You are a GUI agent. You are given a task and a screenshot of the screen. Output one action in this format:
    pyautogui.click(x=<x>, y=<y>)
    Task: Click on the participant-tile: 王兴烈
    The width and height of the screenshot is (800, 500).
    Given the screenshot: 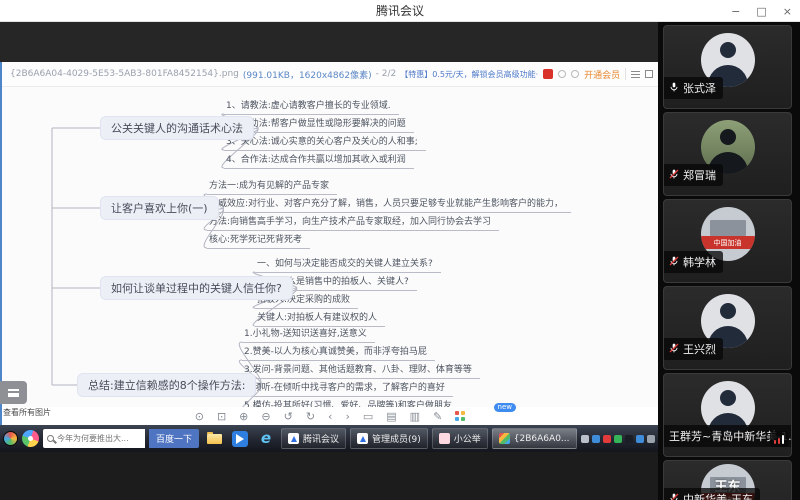 What is the action you would take?
    pyautogui.click(x=727, y=328)
    